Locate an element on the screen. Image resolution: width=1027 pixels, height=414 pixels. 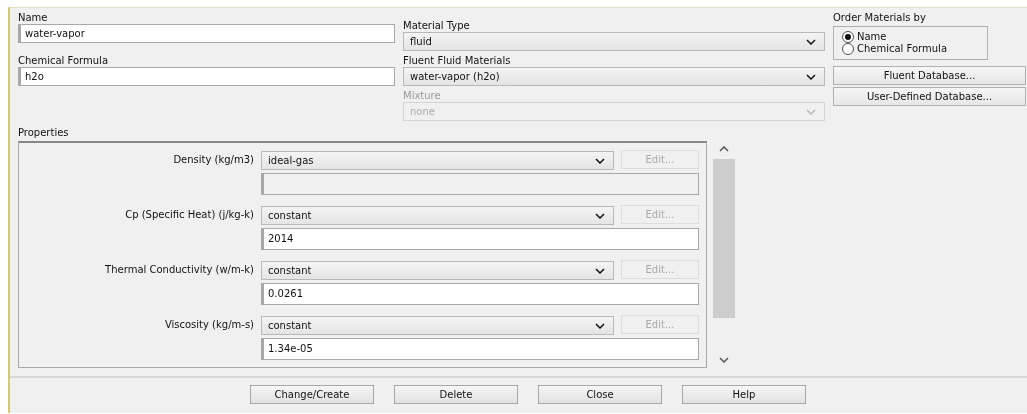
dialog-button: Delete is located at coordinates (456, 394).